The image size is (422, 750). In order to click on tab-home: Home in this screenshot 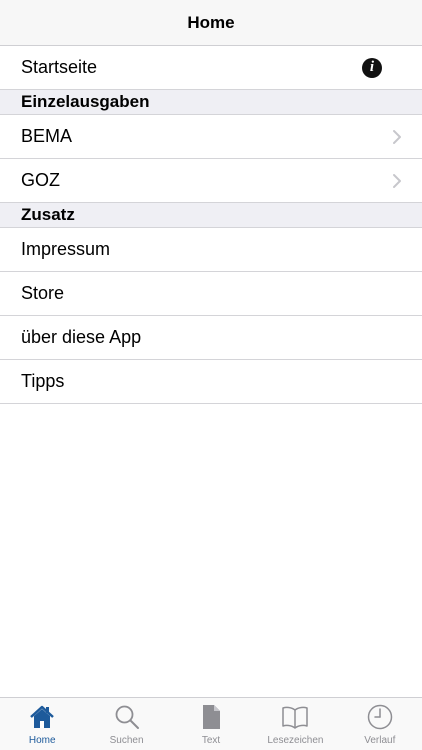, I will do `click(42, 724)`.